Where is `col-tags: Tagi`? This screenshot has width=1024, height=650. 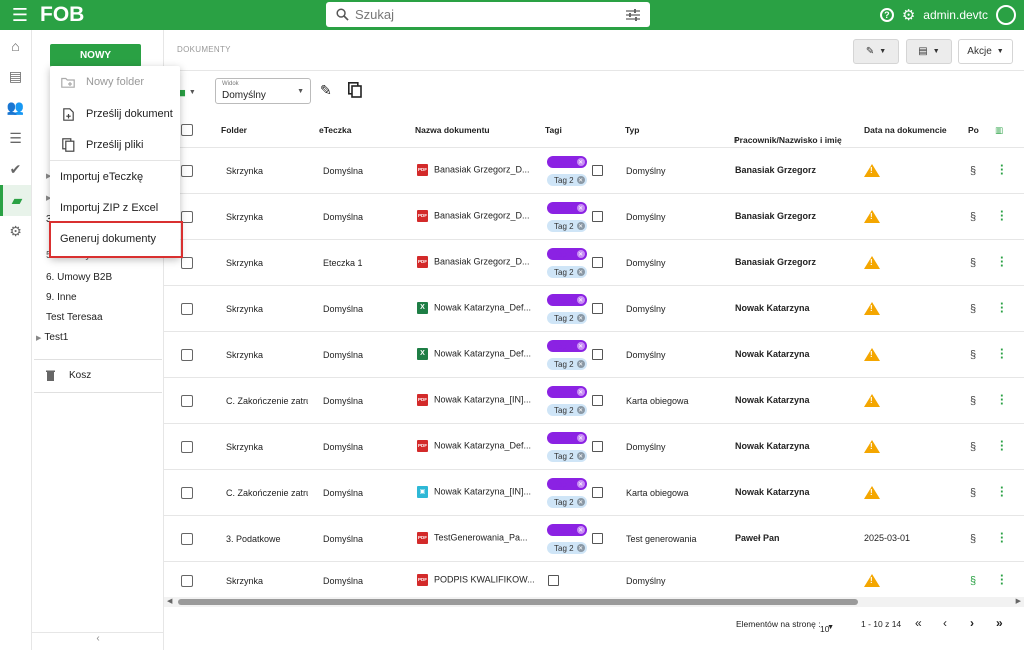 col-tags: Tagi is located at coordinates (553, 130).